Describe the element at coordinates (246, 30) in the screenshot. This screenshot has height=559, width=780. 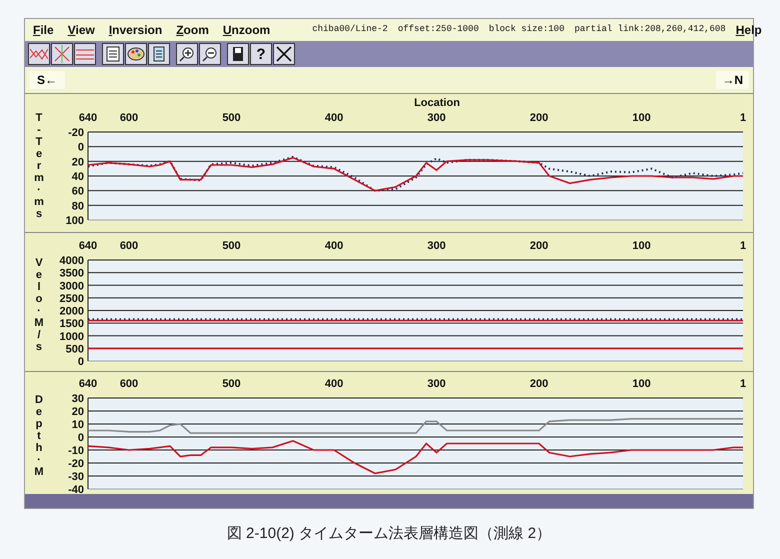
I see `menu-item: Unzoom` at that location.